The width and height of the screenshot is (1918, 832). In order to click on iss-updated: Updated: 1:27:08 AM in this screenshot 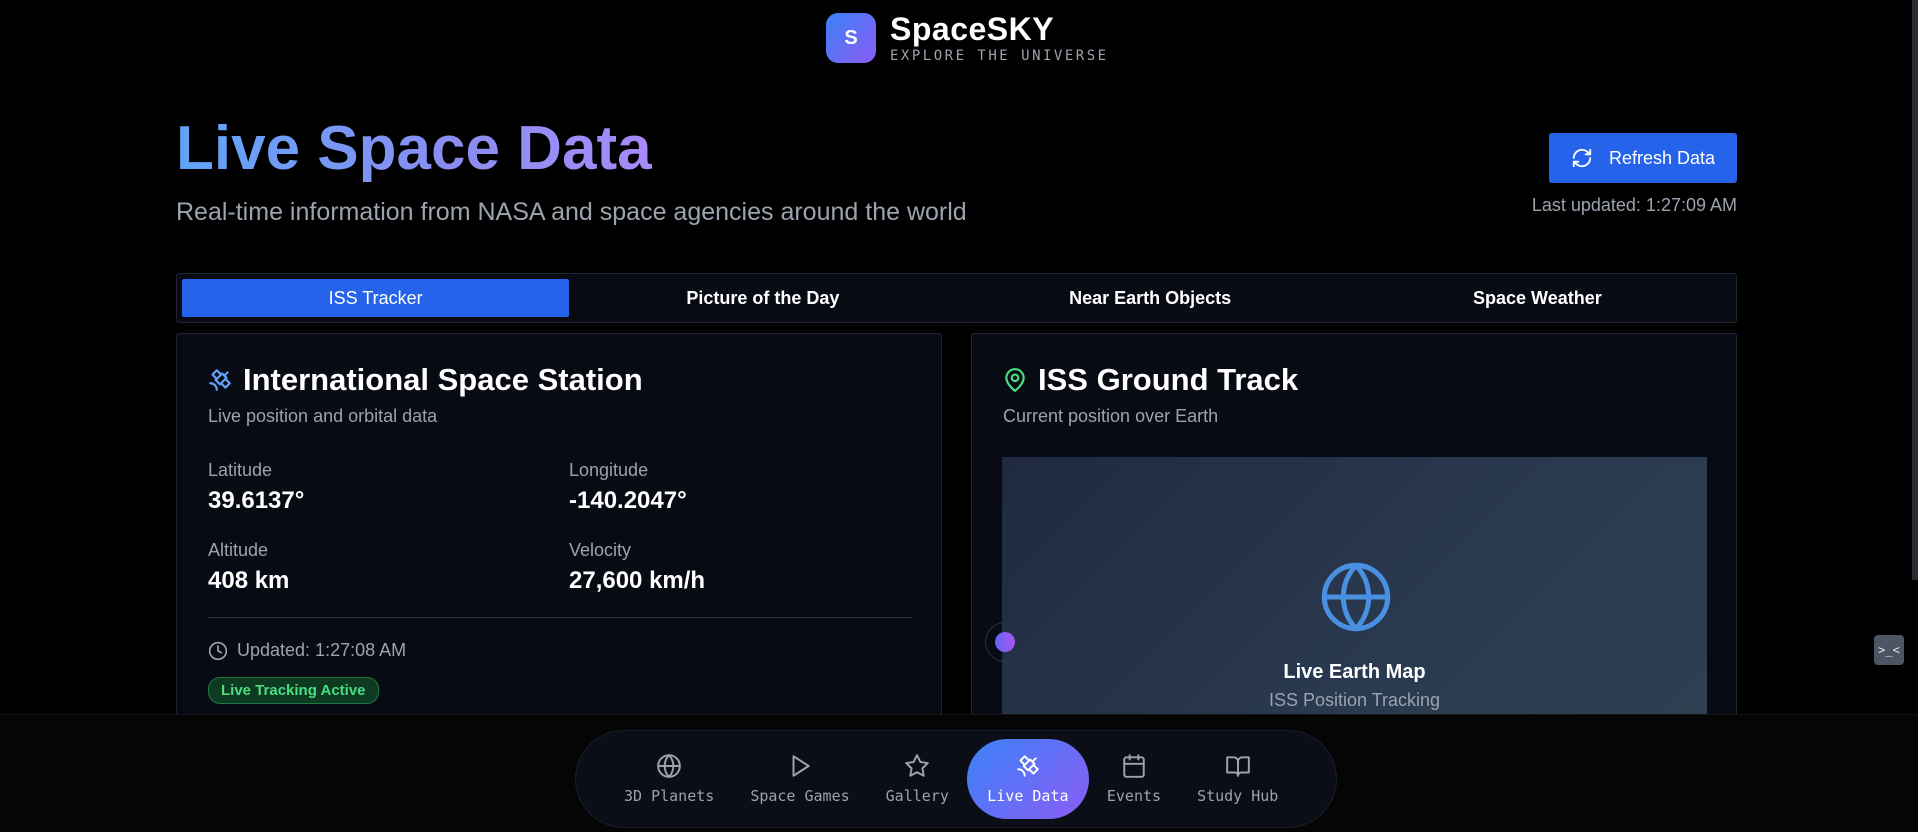, I will do `click(307, 650)`.